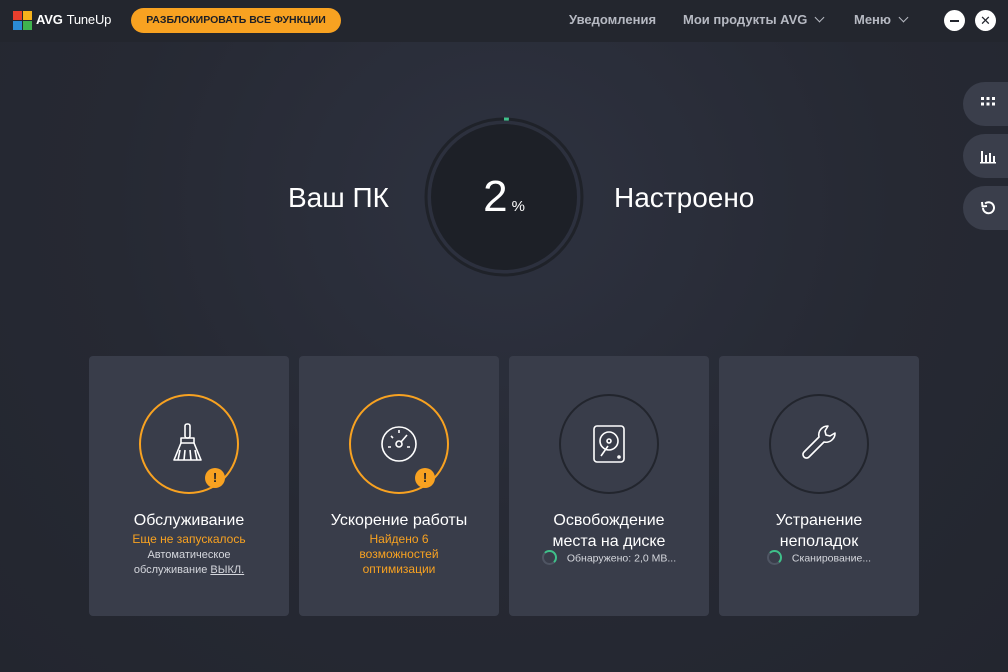 The width and height of the screenshot is (1008, 672). I want to click on my-products-menu: Мои продукты AVG, so click(754, 19).